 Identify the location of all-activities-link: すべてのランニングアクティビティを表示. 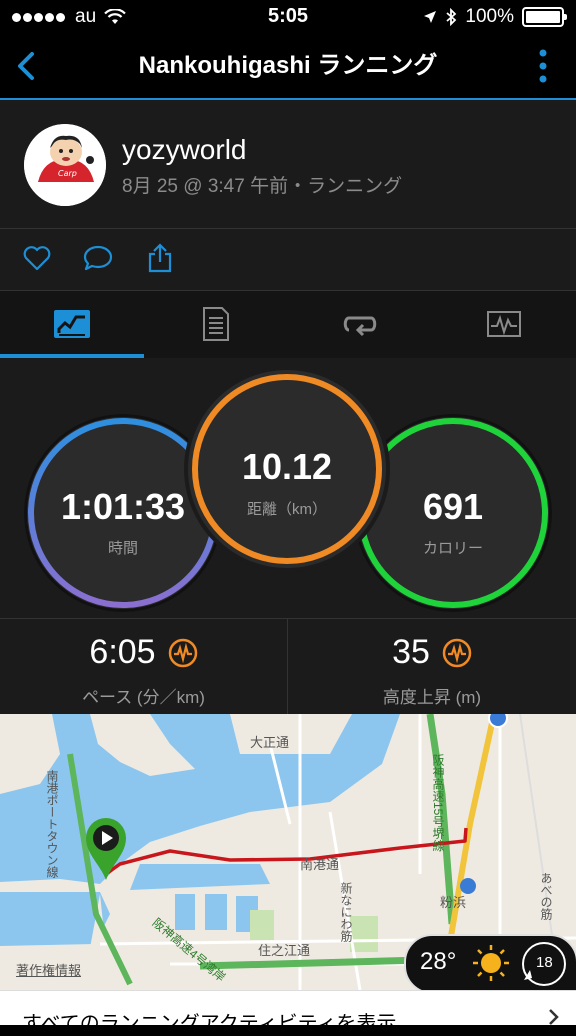
(288, 1012).